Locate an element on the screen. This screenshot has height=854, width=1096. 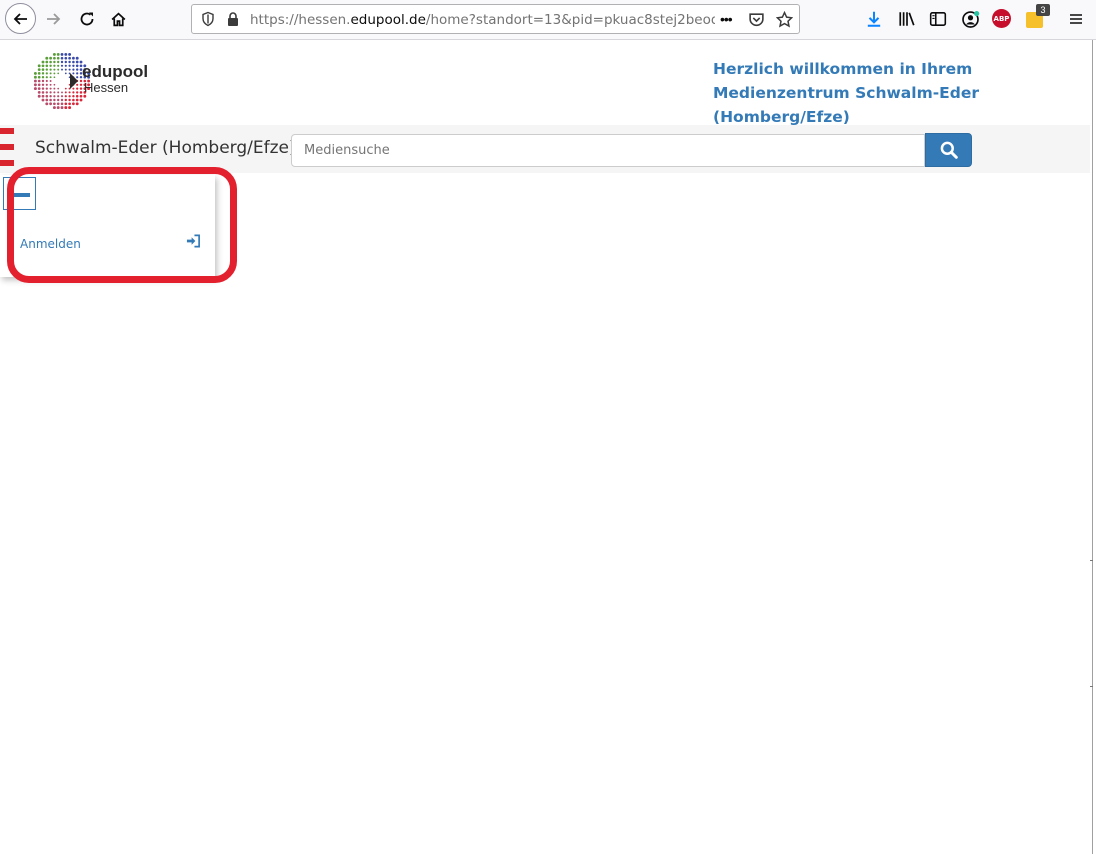
back-button is located at coordinates (20, 18).